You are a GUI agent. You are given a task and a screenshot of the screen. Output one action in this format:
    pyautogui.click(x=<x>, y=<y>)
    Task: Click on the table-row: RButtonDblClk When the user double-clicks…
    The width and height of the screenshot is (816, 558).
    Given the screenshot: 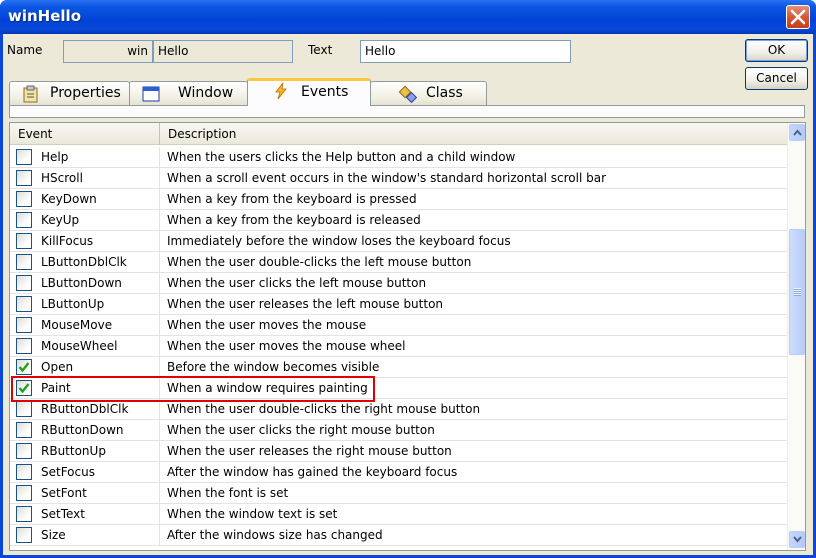 What is the action you would take?
    pyautogui.click(x=398, y=409)
    